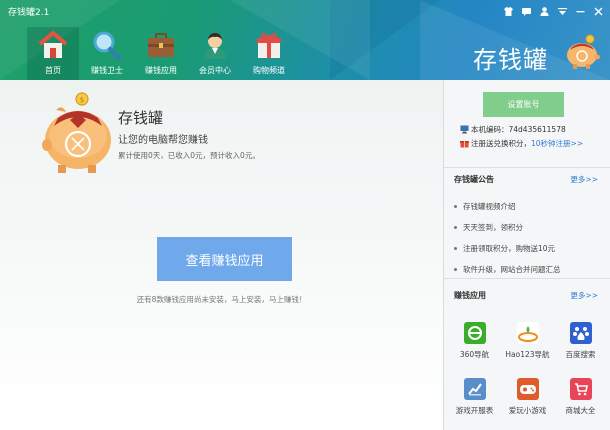 The height and width of the screenshot is (430, 610). I want to click on nav-label: 会员中心, so click(215, 70).